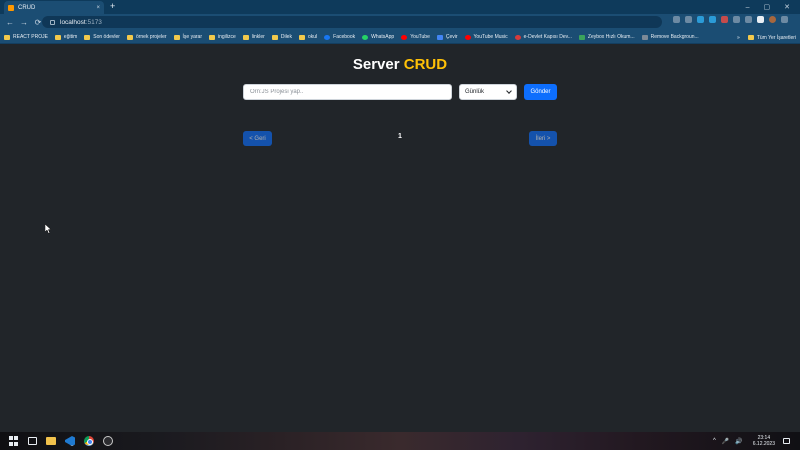  I want to click on tab-close-icon: ×, so click(98, 8).